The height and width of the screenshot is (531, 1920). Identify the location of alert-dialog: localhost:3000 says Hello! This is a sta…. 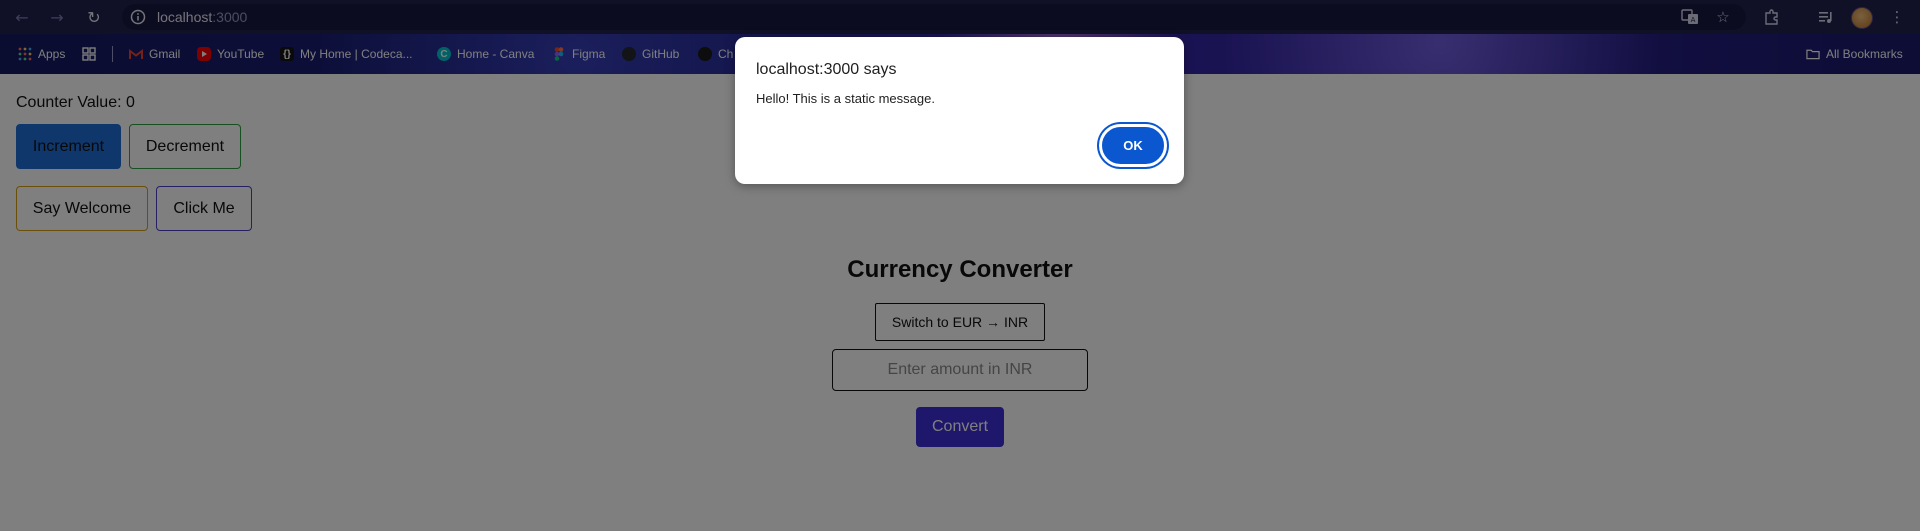
(959, 110).